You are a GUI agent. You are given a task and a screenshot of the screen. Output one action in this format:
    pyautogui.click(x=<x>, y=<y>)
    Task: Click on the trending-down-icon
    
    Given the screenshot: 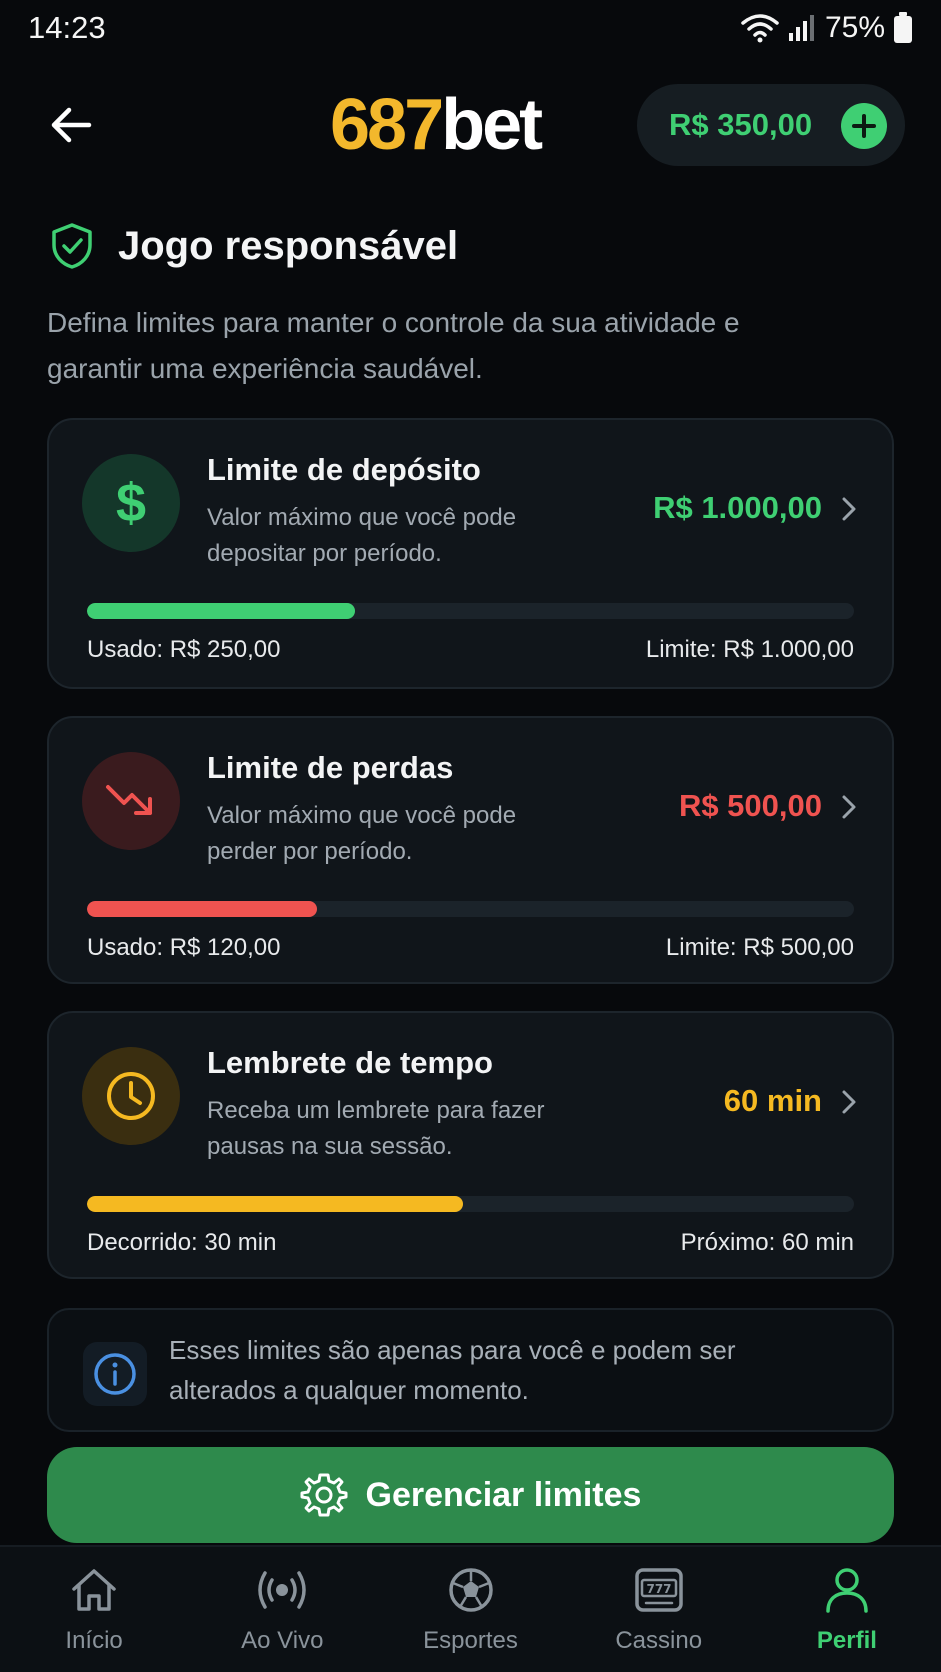 What is the action you would take?
    pyautogui.click(x=131, y=801)
    